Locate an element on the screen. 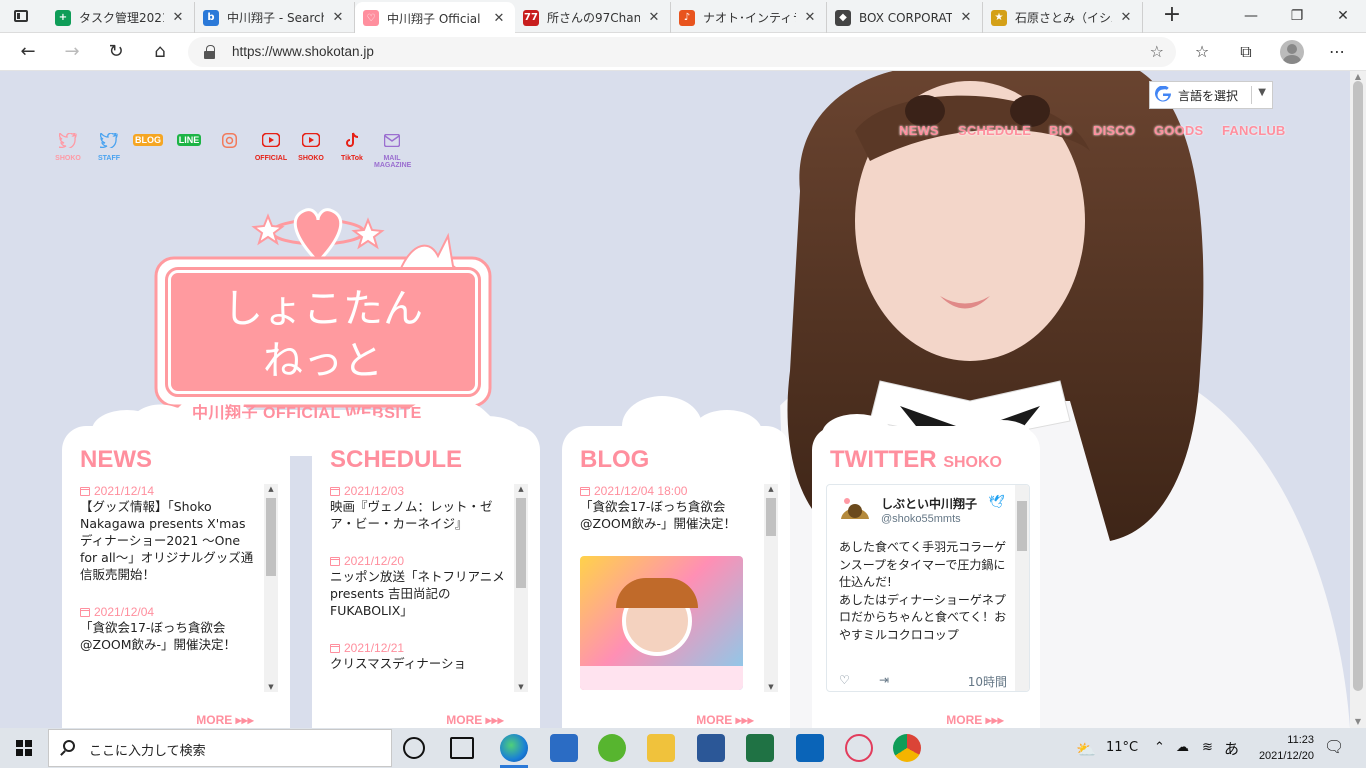 Image resolution: width=1366 pixels, height=768 pixels. home-button: ⌂ is located at coordinates (160, 52).